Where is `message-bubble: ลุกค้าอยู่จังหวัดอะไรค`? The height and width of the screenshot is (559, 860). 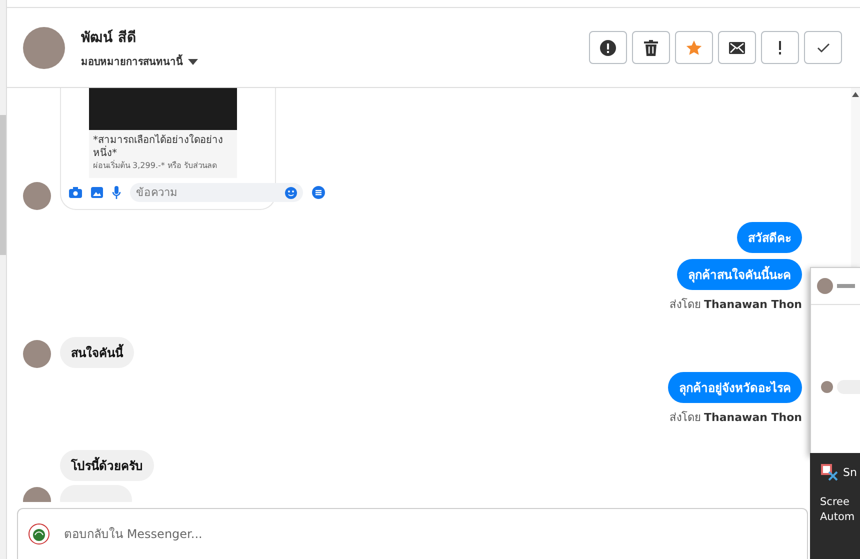
message-bubble: ลุกค้าอยู่จังหวัดอะไรค is located at coordinates (735, 387).